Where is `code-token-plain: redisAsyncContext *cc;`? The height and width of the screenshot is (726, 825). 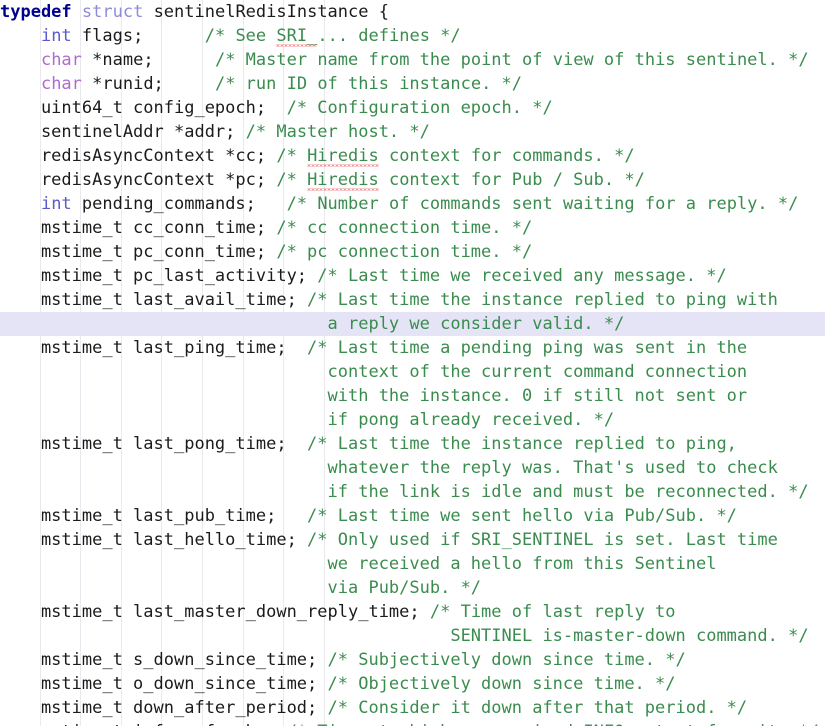
code-token-plain: redisAsyncContext *cc; is located at coordinates (138, 156).